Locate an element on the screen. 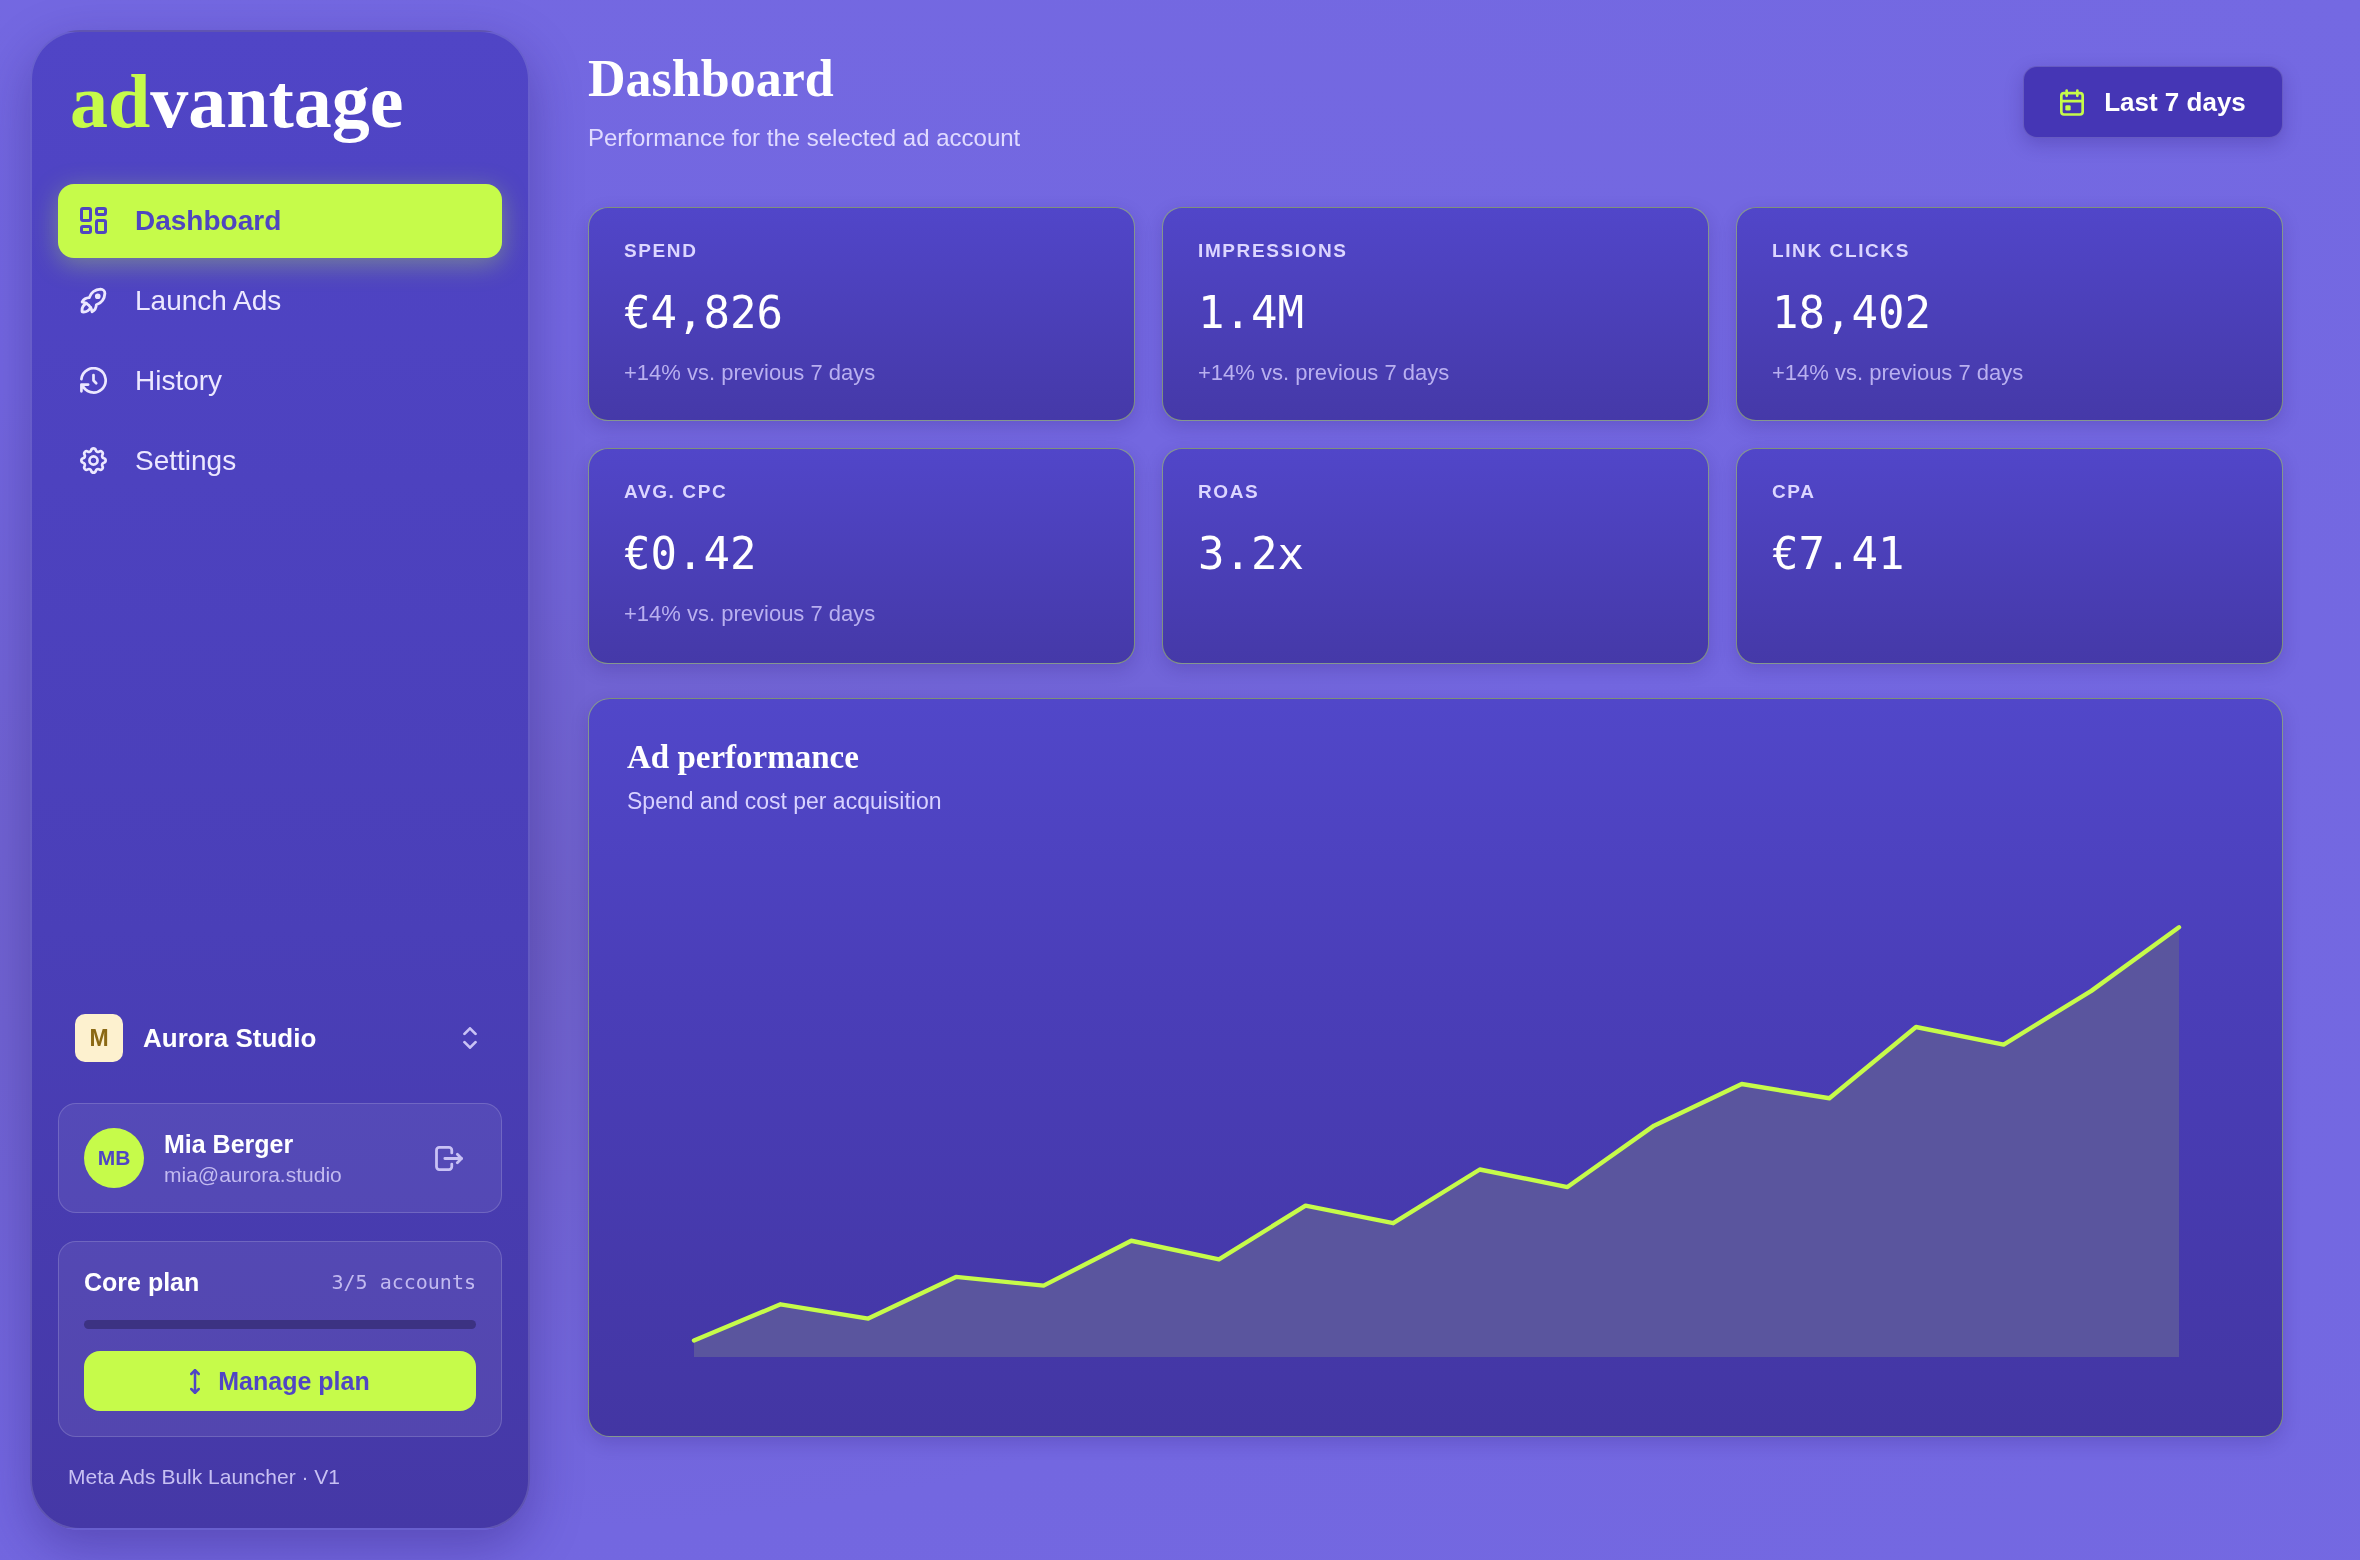 The image size is (2360, 1560). manage-plan-button: Manage plan is located at coordinates (280, 1381).